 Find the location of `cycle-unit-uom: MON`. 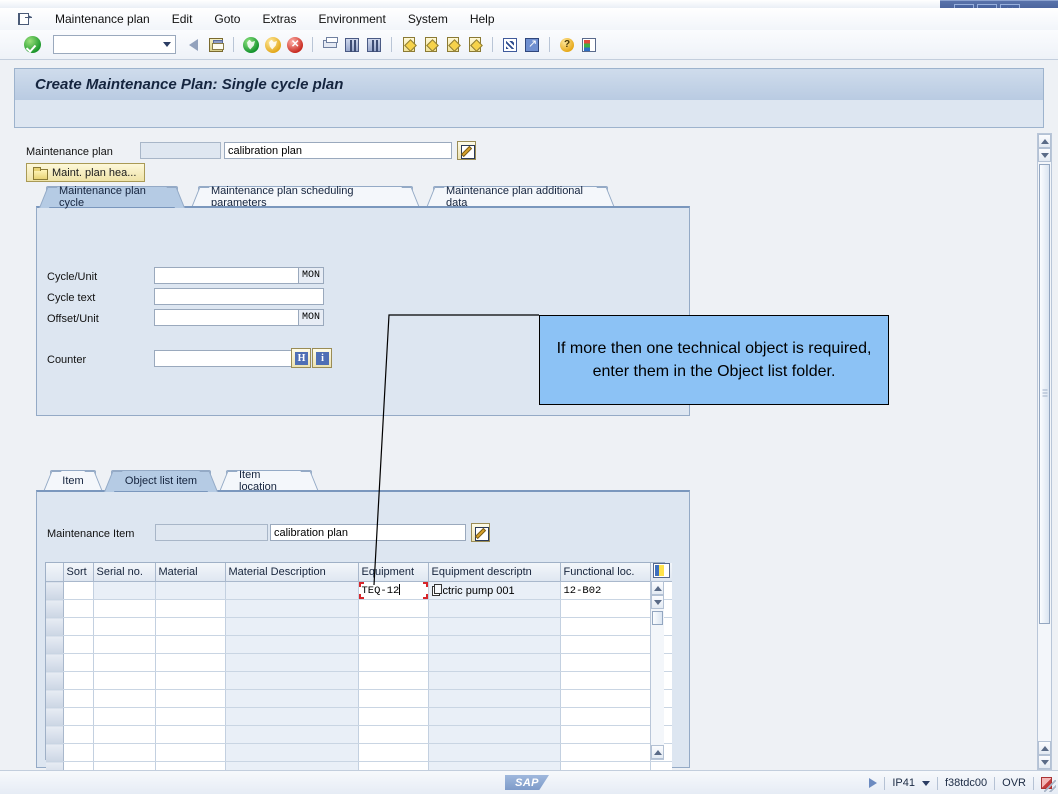

cycle-unit-uom: MON is located at coordinates (311, 275).